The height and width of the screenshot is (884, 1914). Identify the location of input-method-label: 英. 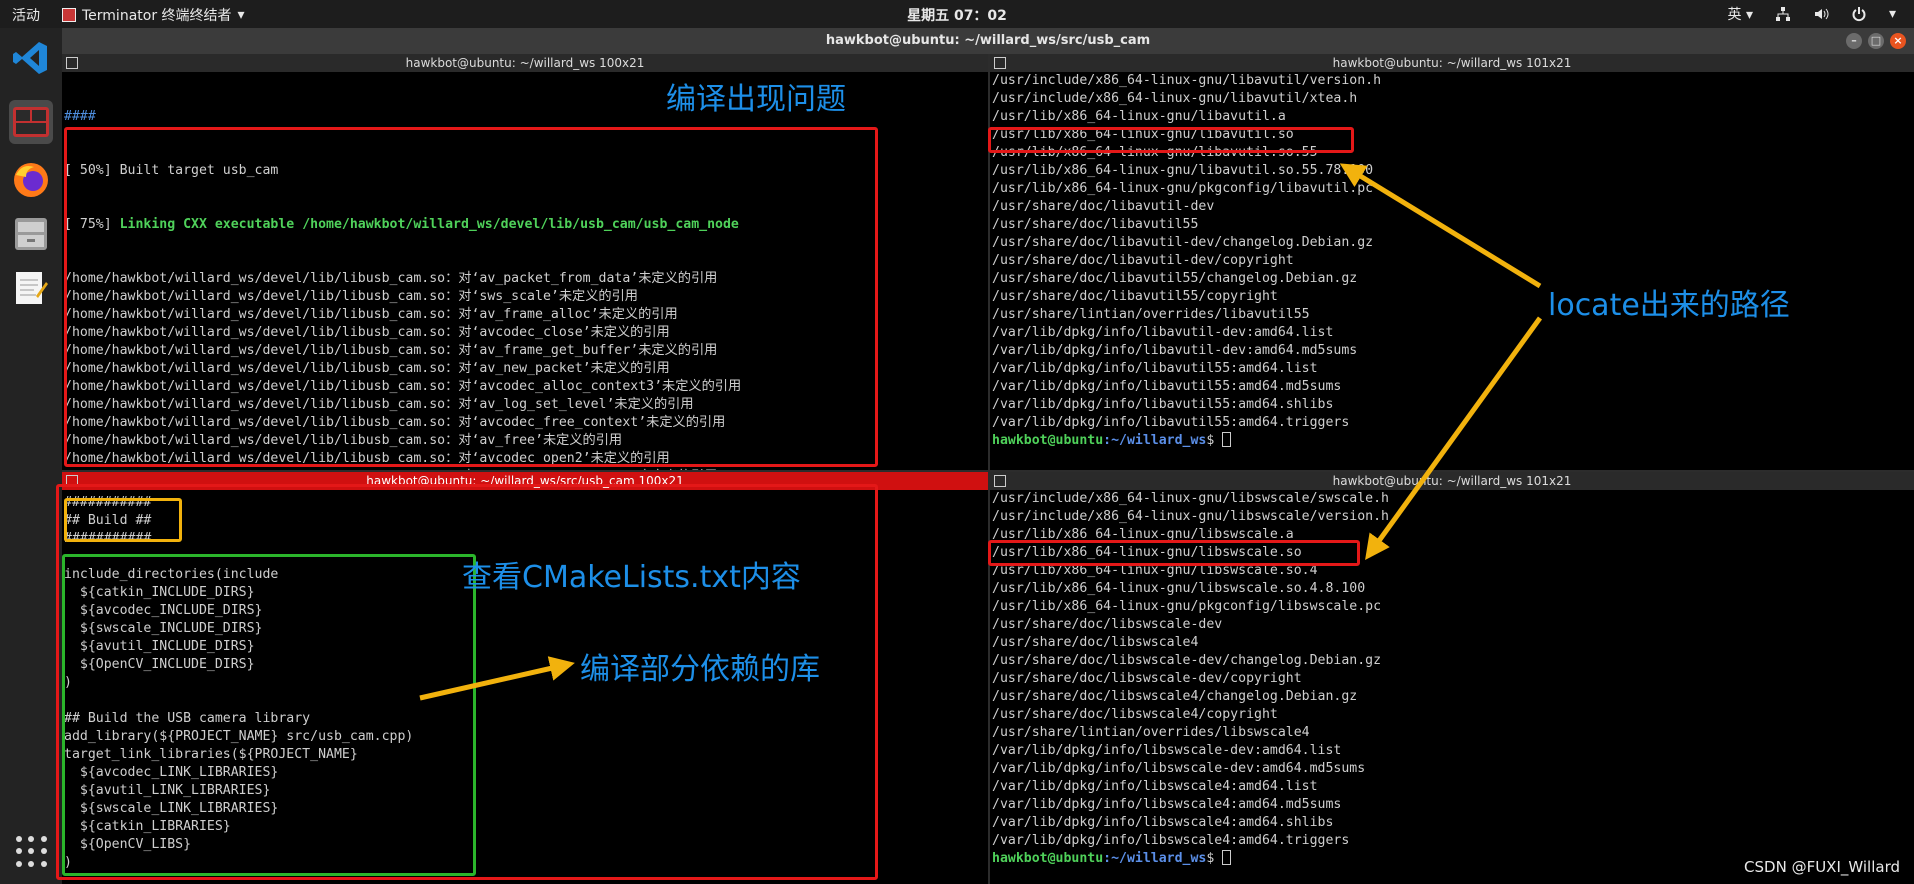
(1734, 15).